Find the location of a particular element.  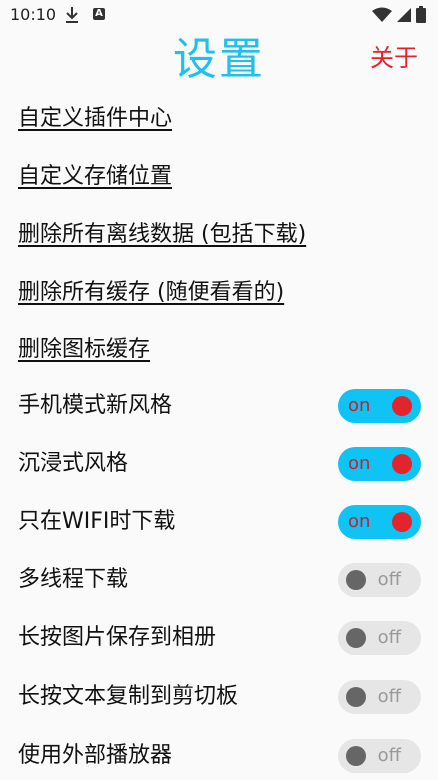

toggle-row-external-player: 使用外部播放器 off is located at coordinates (219, 757).